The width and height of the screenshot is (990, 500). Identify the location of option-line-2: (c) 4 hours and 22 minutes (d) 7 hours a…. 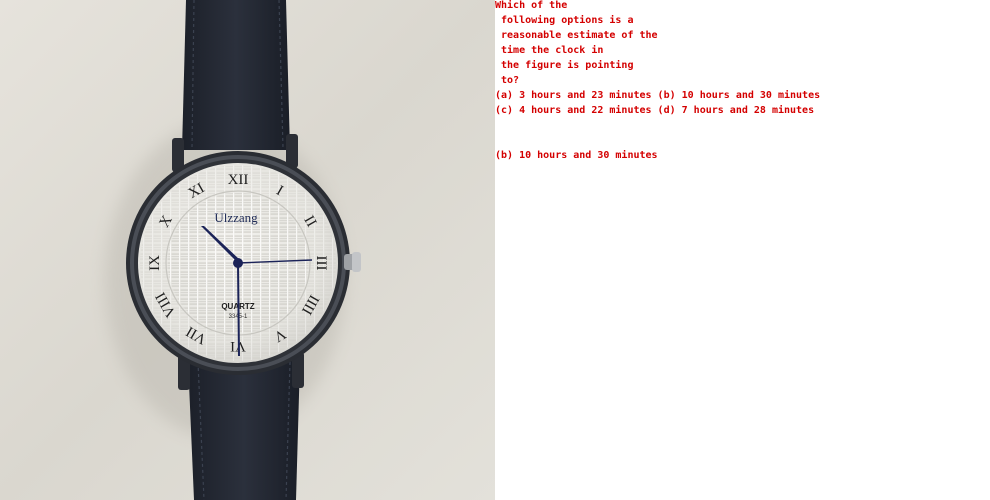
(655, 110).